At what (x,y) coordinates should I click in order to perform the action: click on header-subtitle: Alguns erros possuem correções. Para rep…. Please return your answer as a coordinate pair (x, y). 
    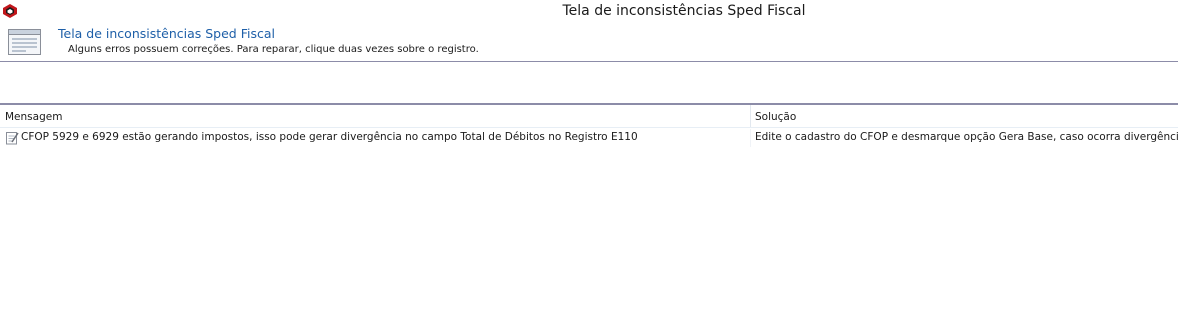
    Looking at the image, I should click on (273, 49).